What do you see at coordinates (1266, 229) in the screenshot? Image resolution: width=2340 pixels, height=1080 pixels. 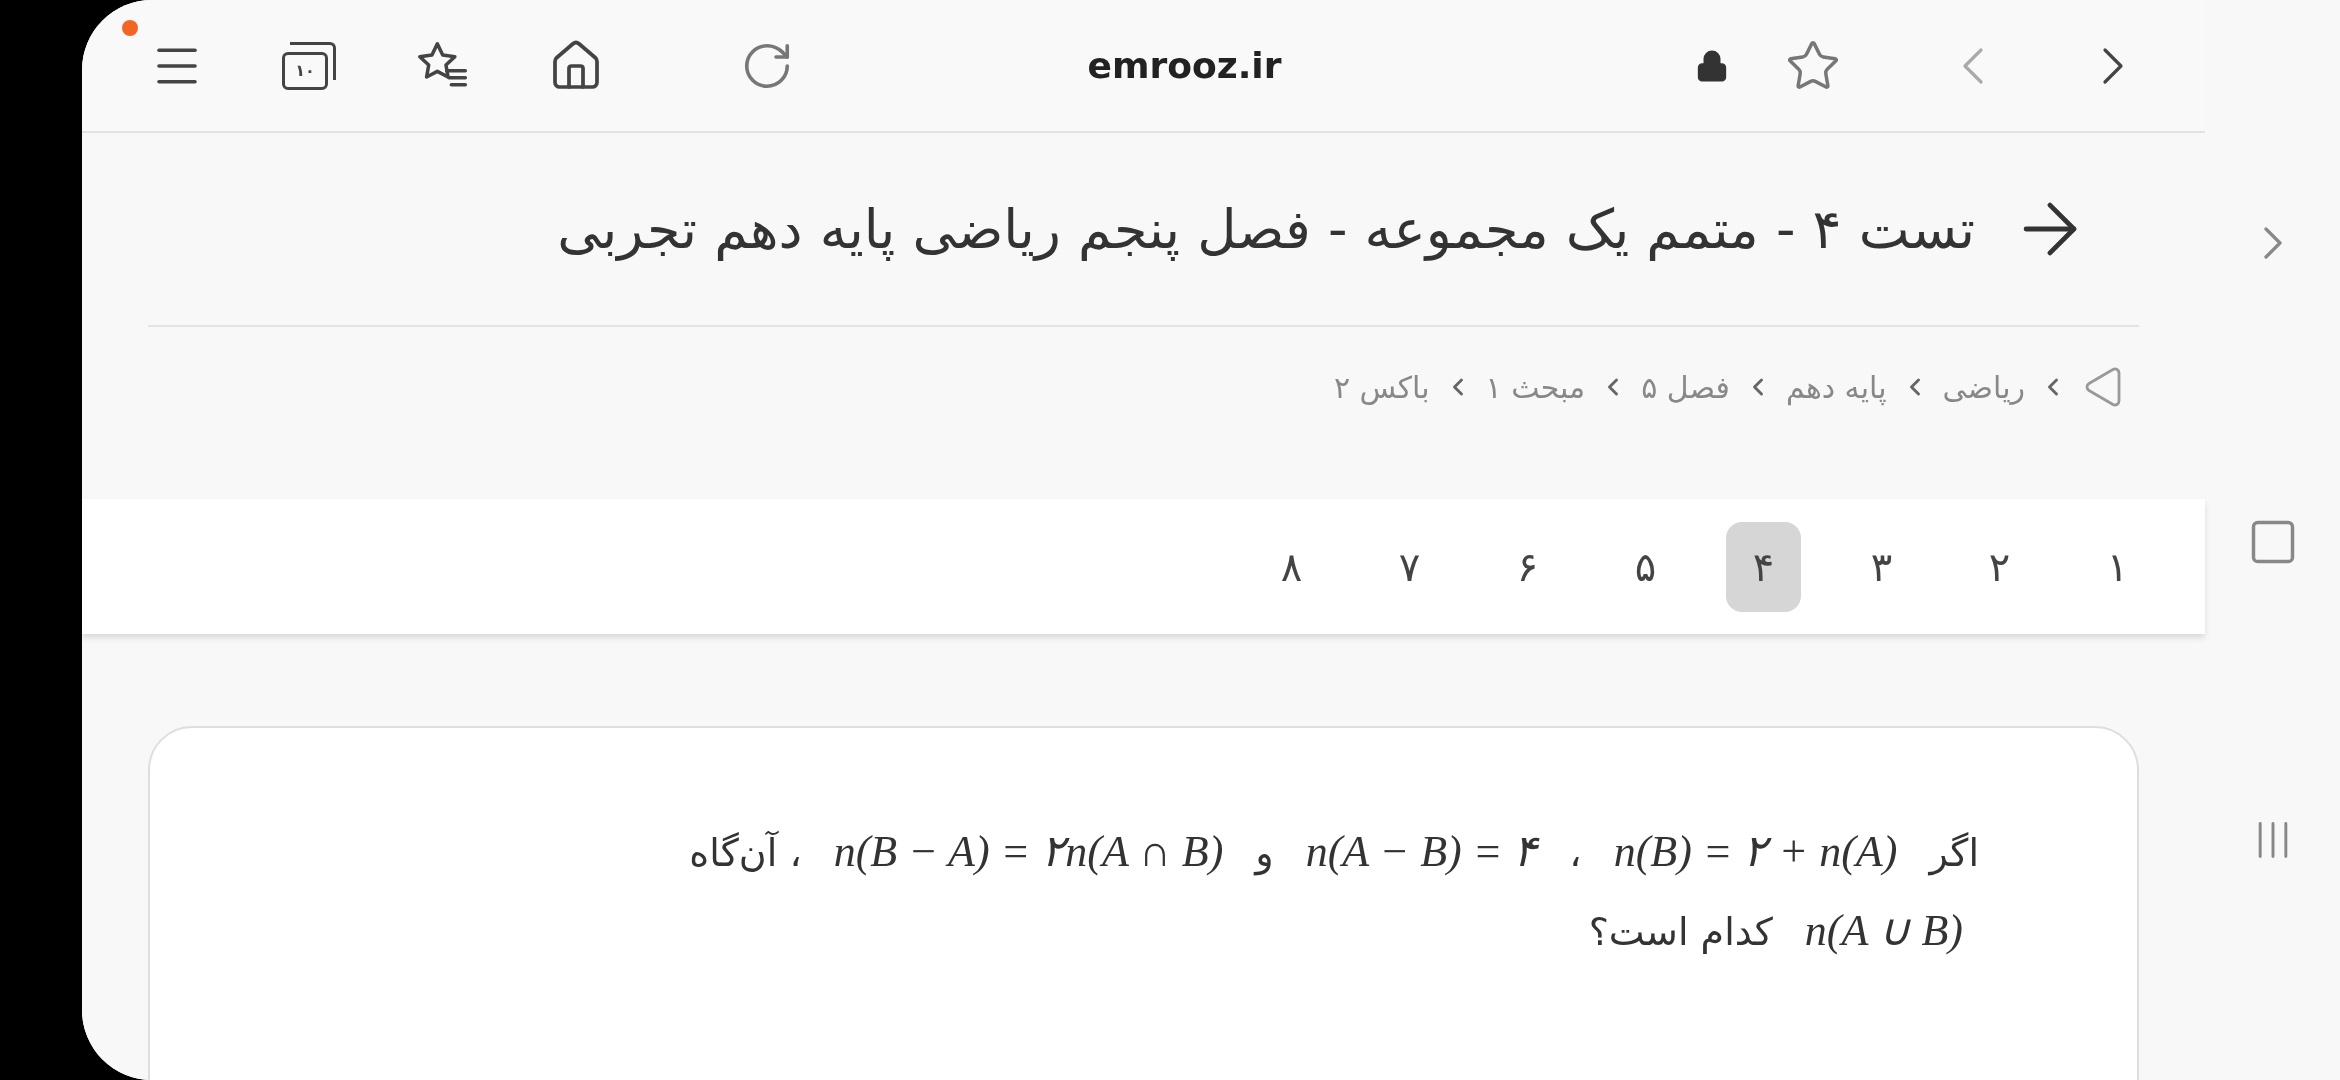 I see `page-title: تست ۴ - متمم یک مجموعه - فصل پنجم ریاضی پایه دهم تجربی` at bounding box center [1266, 229].